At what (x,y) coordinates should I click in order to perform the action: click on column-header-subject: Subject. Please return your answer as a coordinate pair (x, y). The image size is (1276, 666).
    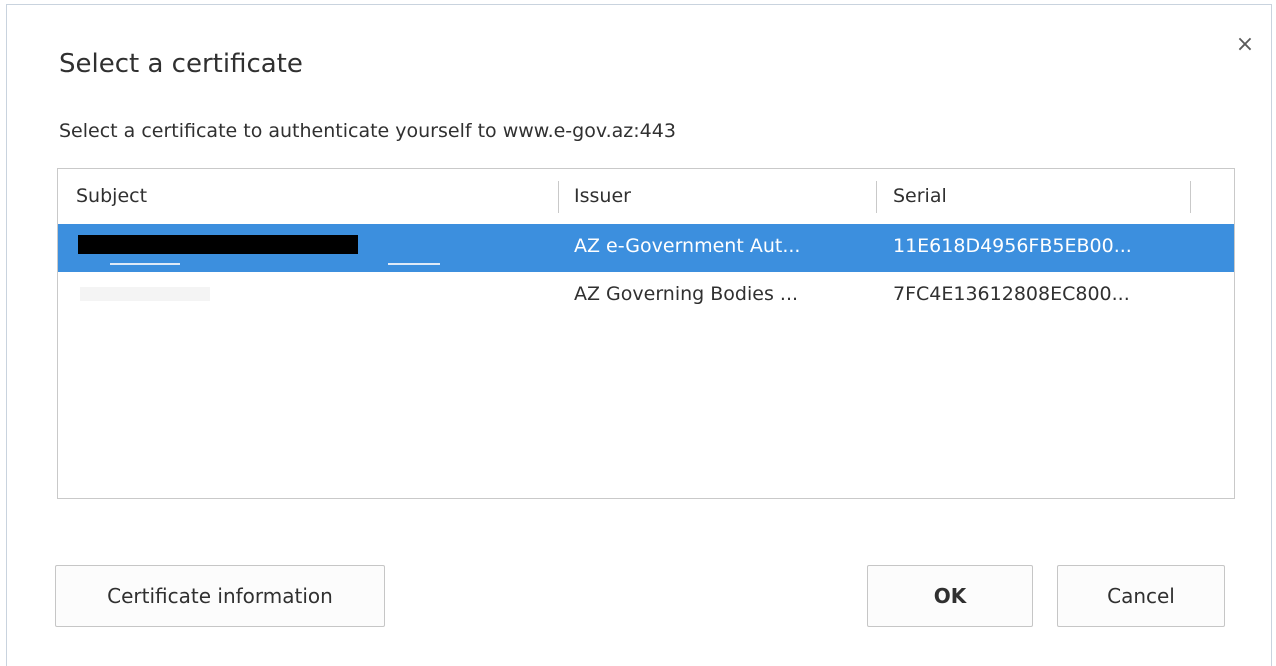
    Looking at the image, I should click on (316, 196).